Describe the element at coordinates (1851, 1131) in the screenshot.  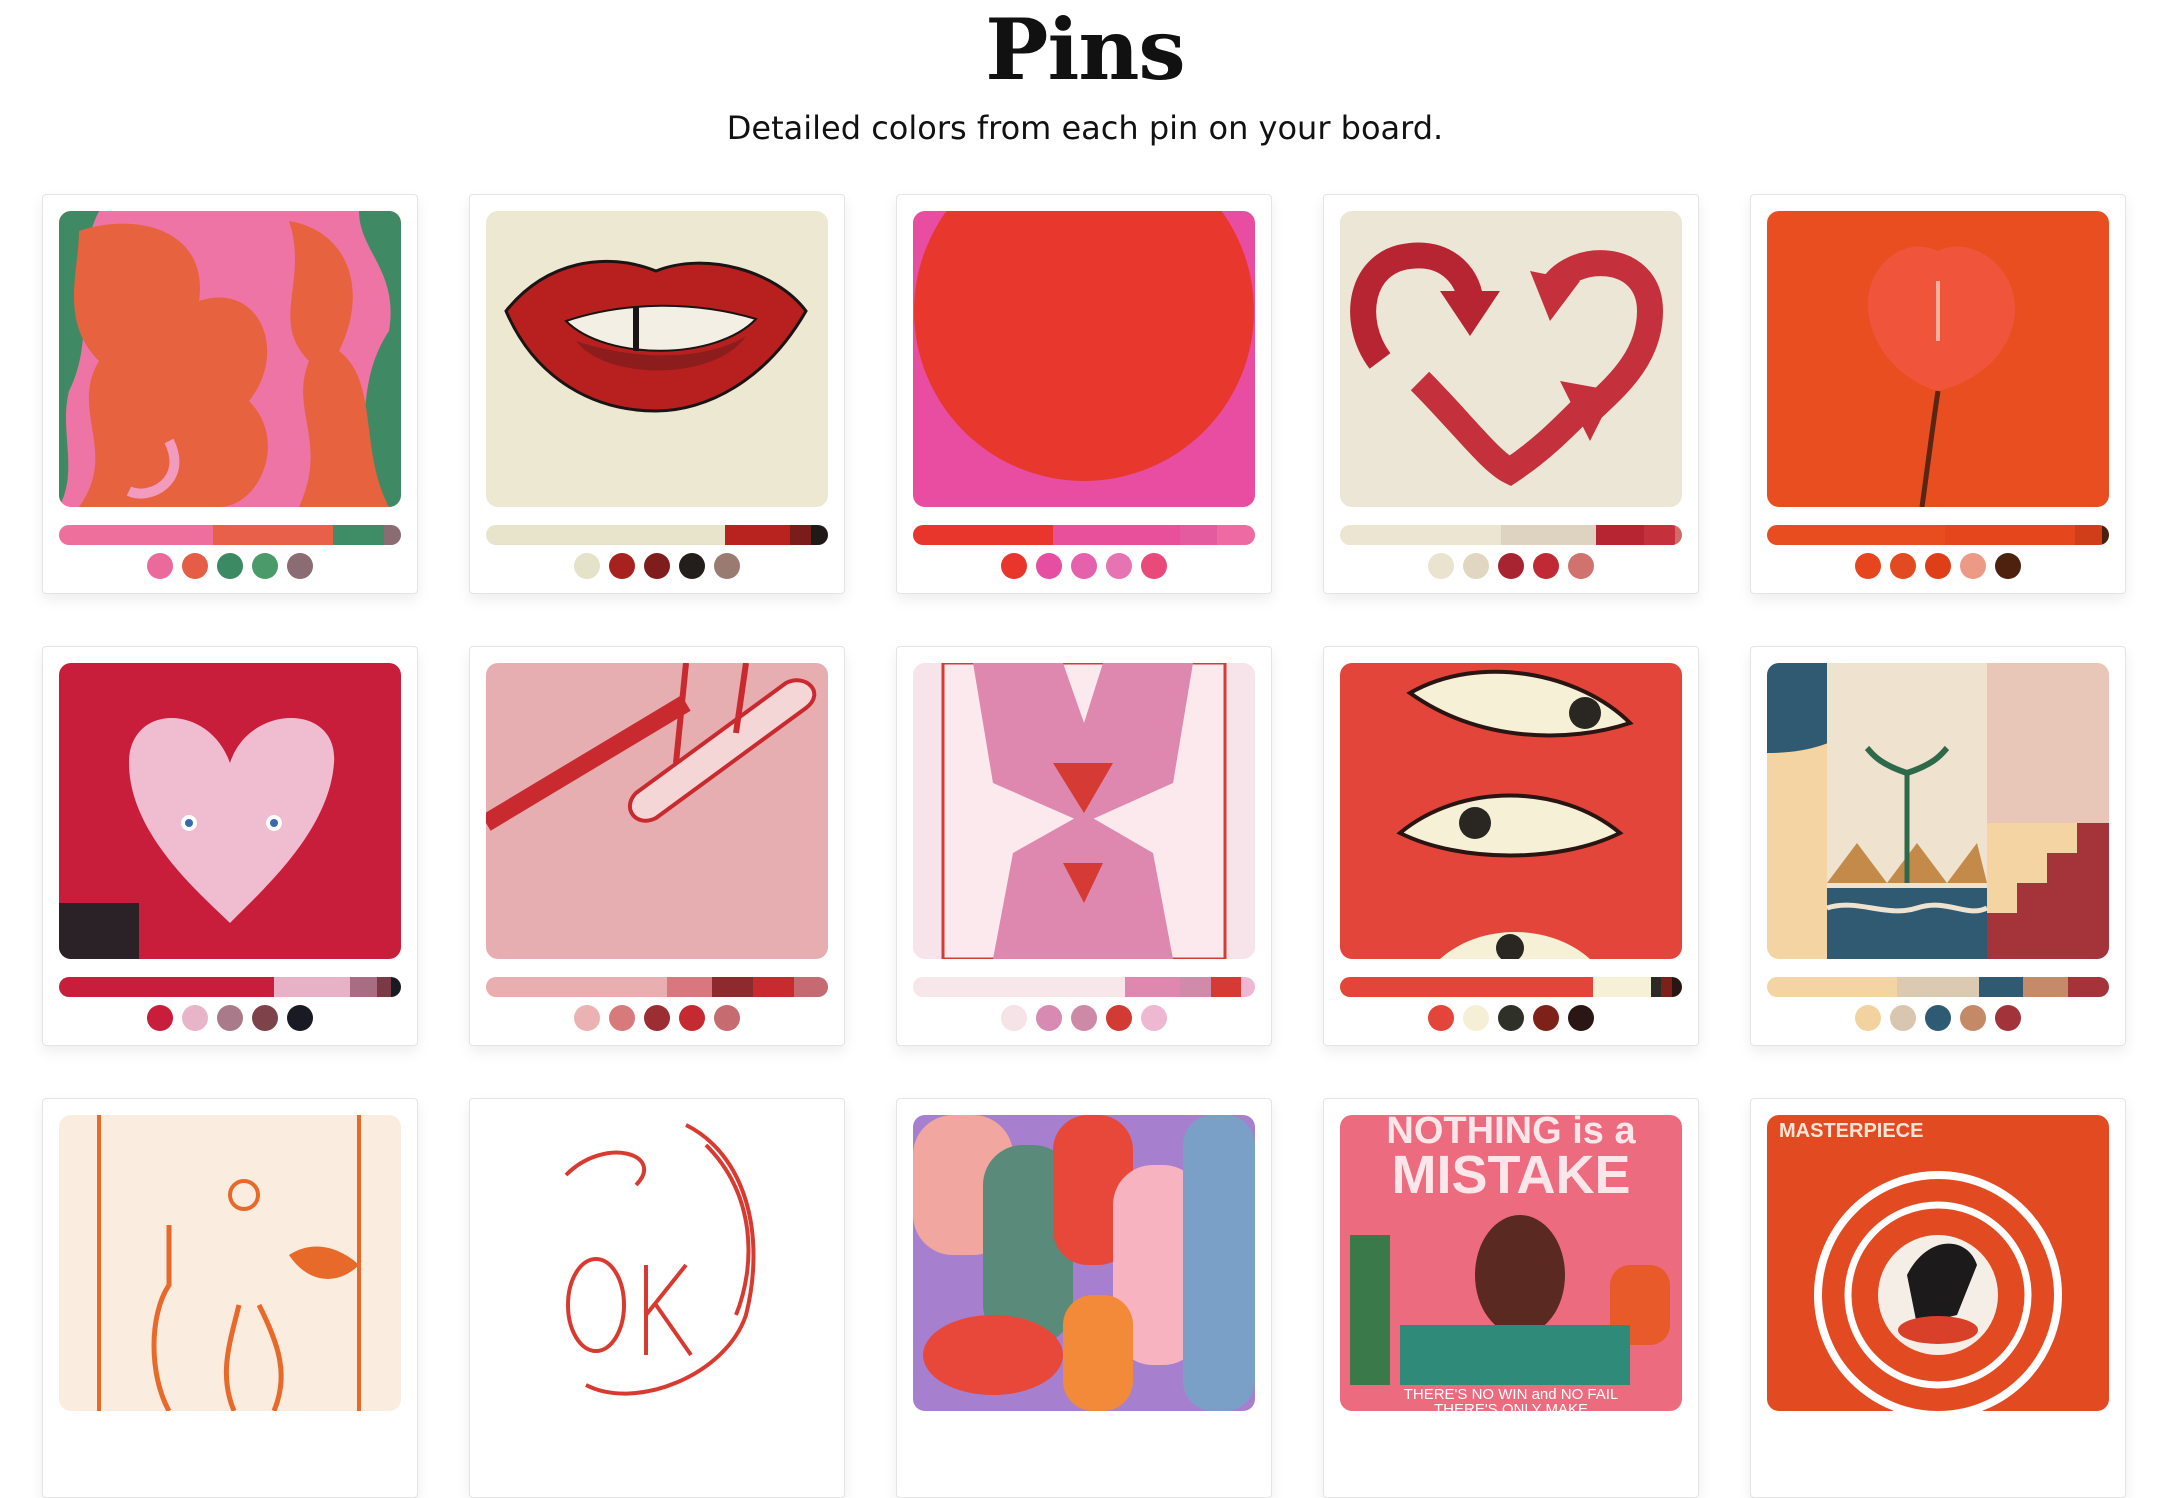
I see `poster-text-masterpiece: MASTERPIECE` at that location.